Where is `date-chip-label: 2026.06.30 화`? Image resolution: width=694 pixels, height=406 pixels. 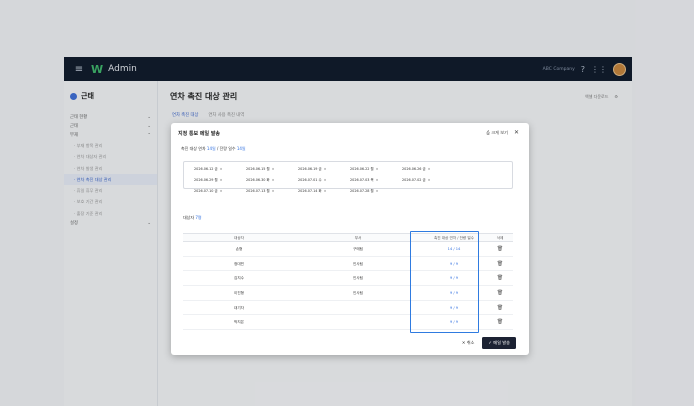 date-chip-label: 2026.06.30 화 is located at coordinates (258, 180).